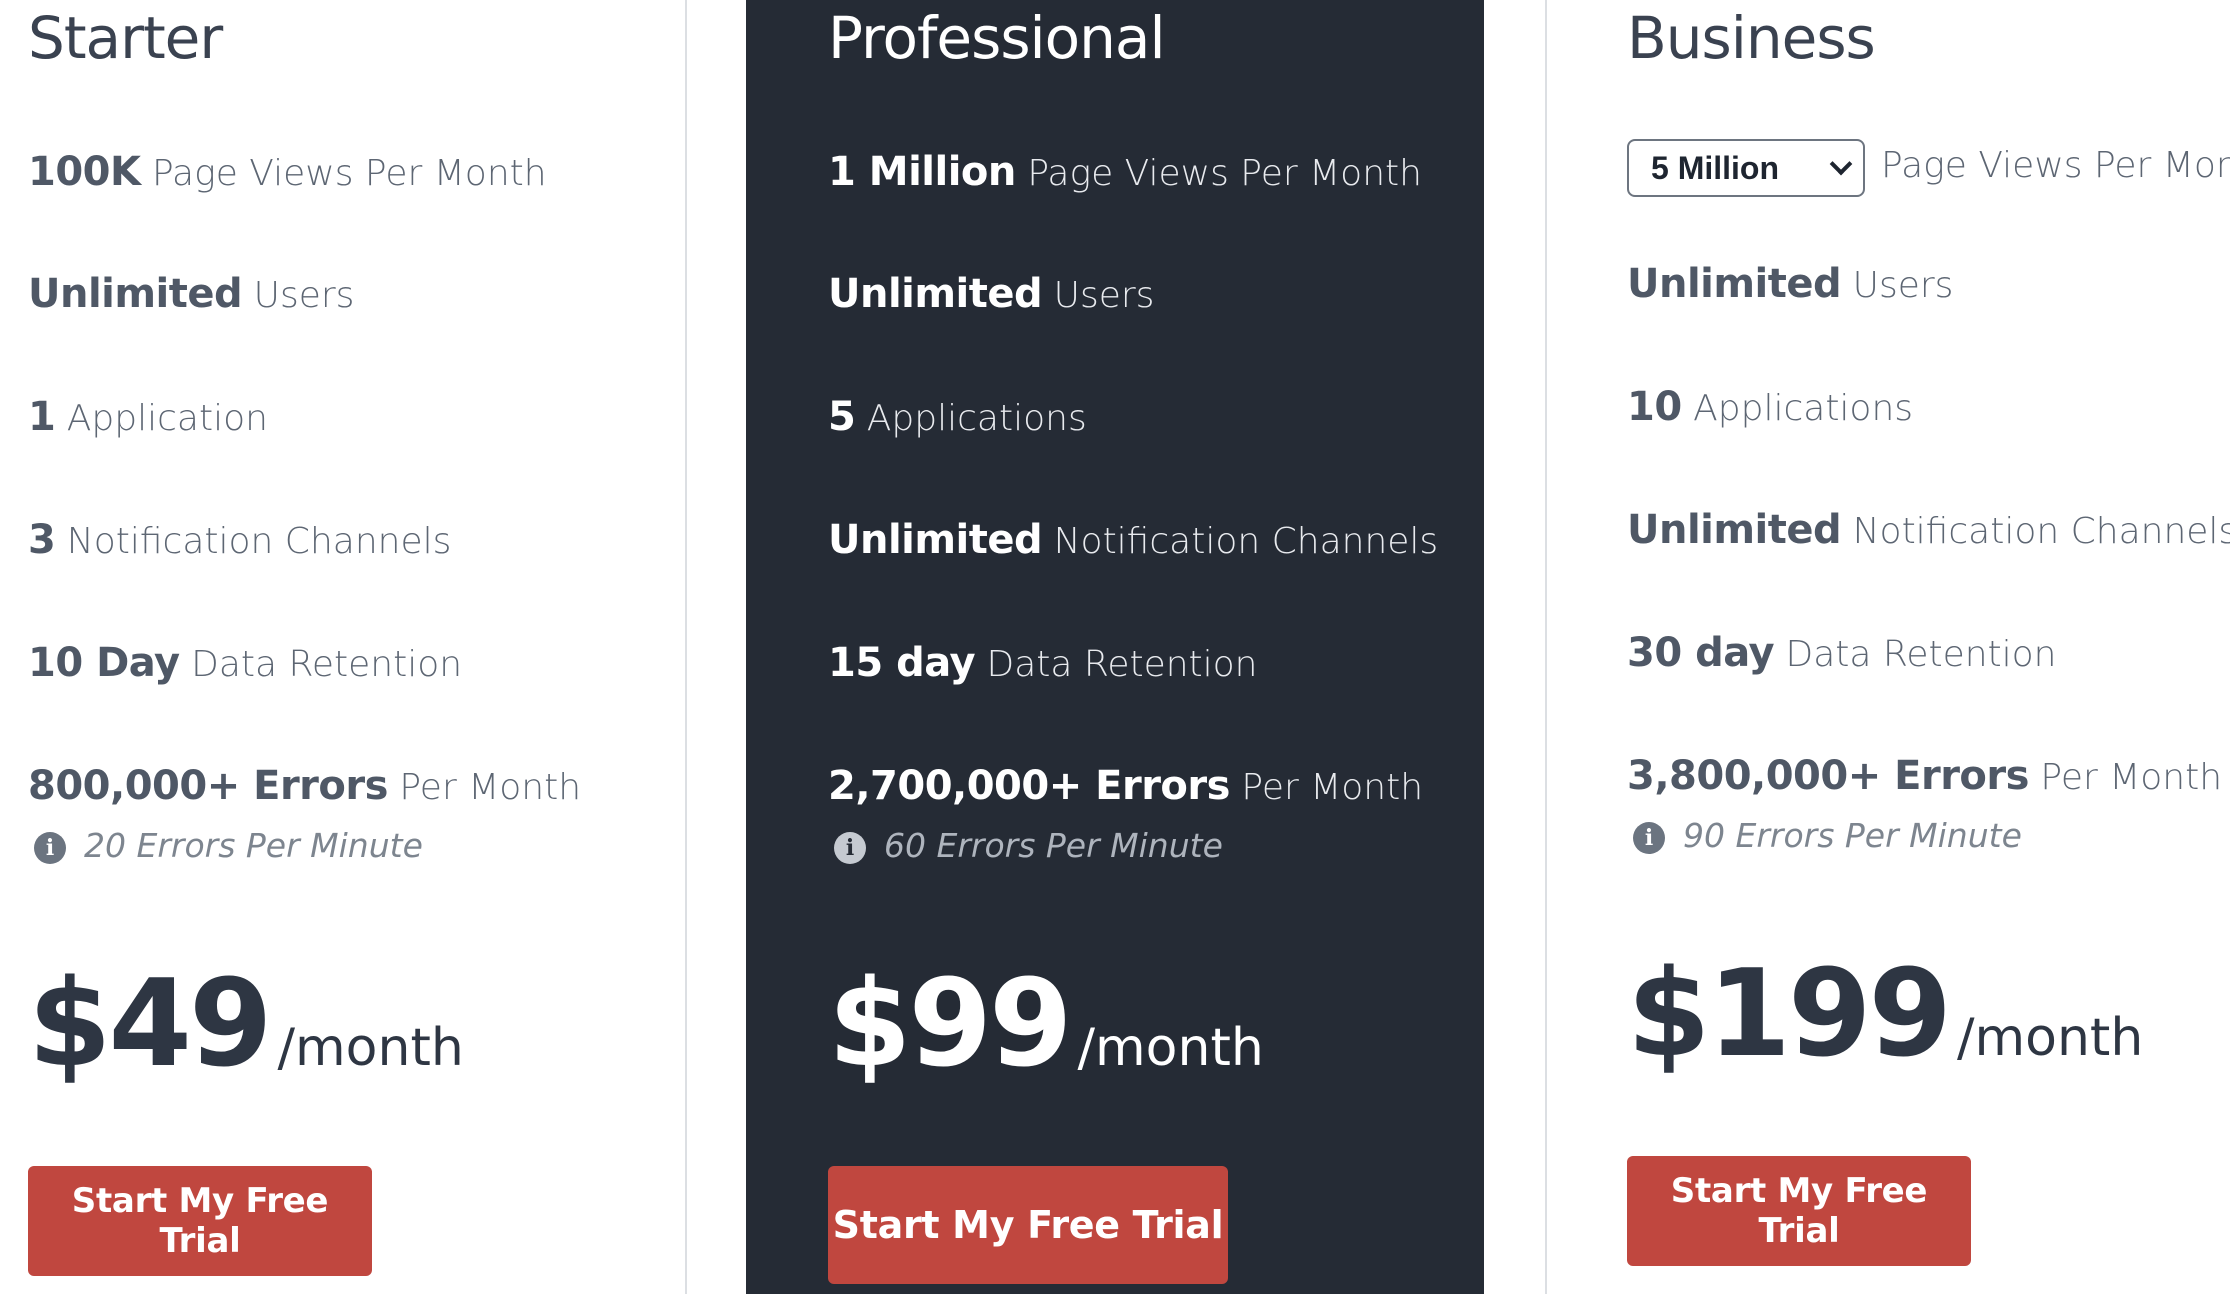 The width and height of the screenshot is (2230, 1294). I want to click on price: $99/month, so click(1046, 1024).